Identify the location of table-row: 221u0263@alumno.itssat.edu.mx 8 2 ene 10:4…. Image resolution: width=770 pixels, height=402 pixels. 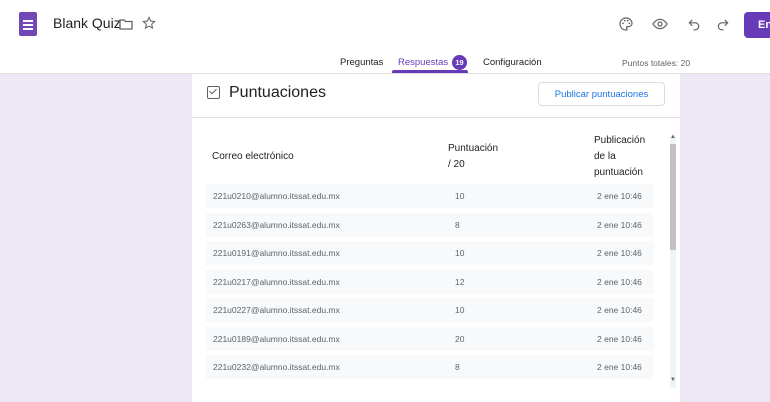
(430, 224).